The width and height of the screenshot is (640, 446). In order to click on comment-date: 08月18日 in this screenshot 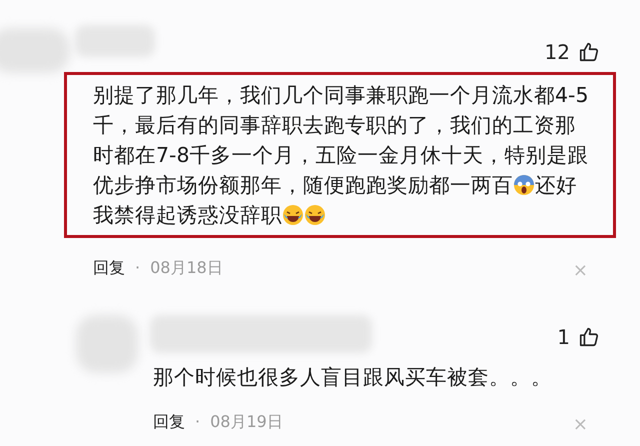, I will do `click(186, 268)`.